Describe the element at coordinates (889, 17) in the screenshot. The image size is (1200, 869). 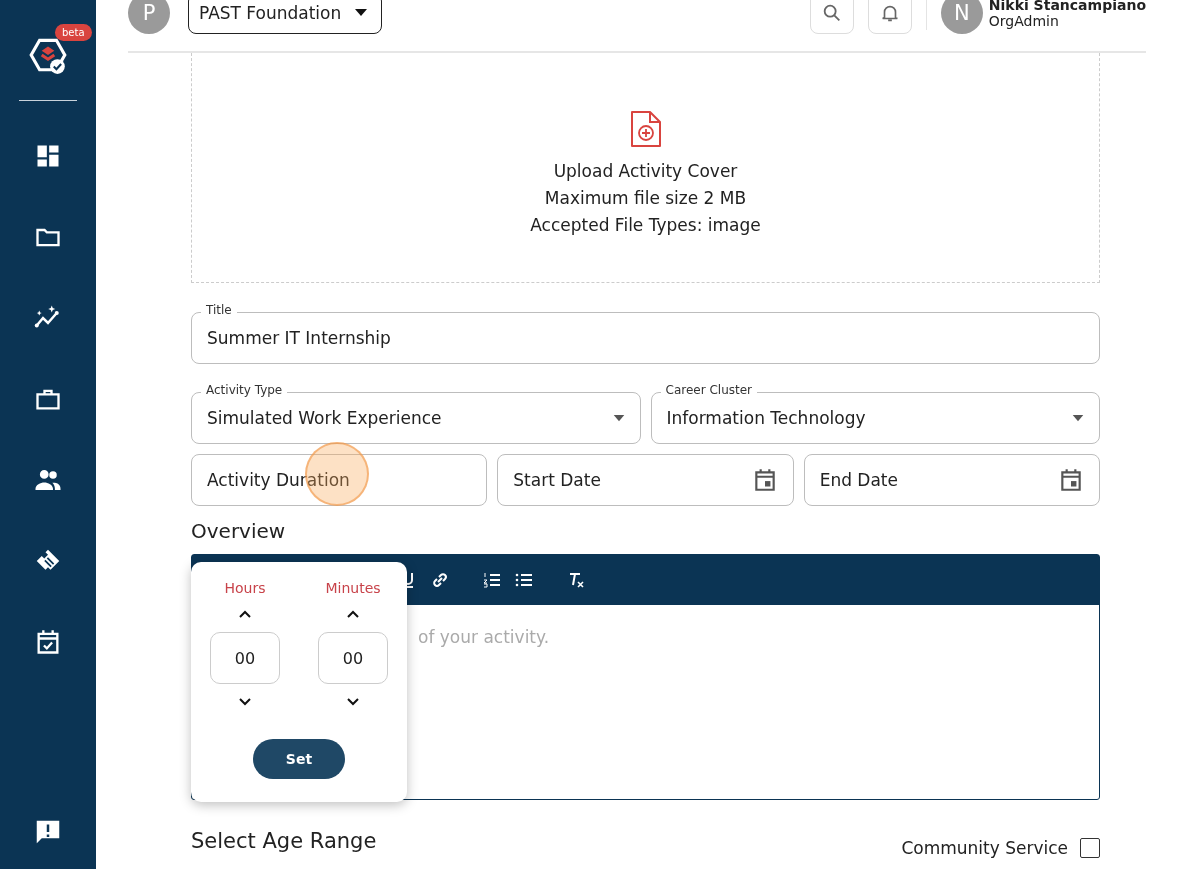
I see `notification-button` at that location.